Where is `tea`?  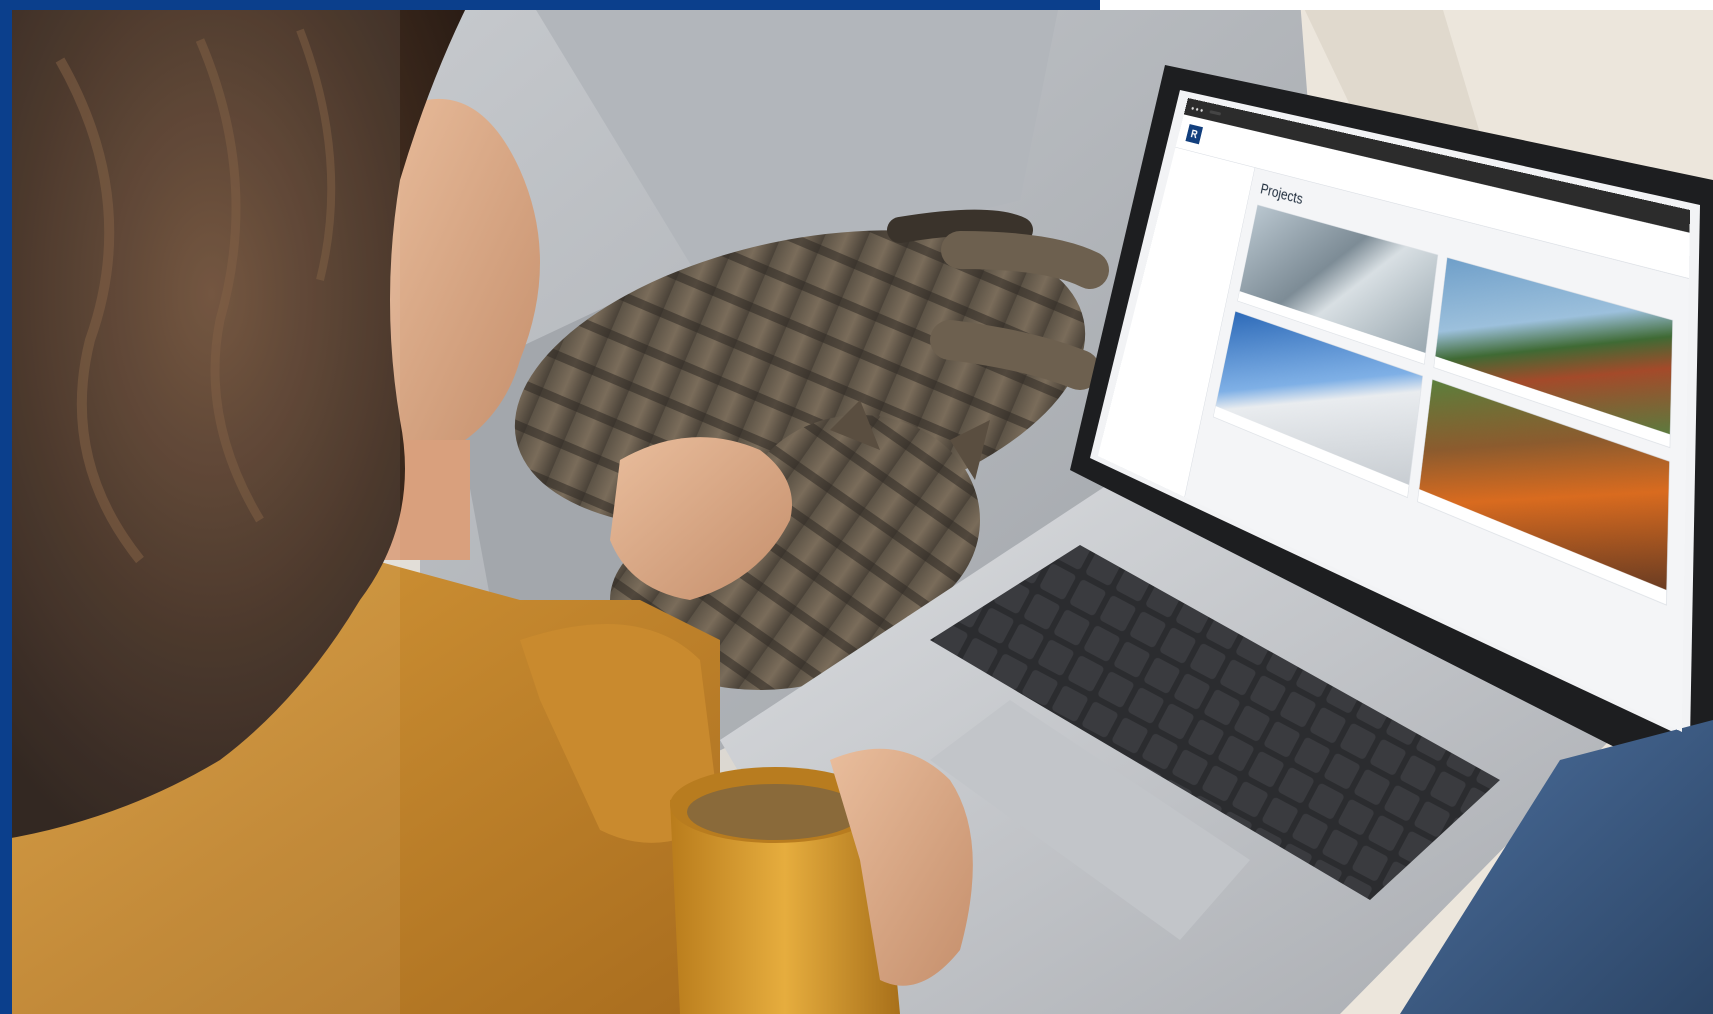
tea is located at coordinates (775, 812).